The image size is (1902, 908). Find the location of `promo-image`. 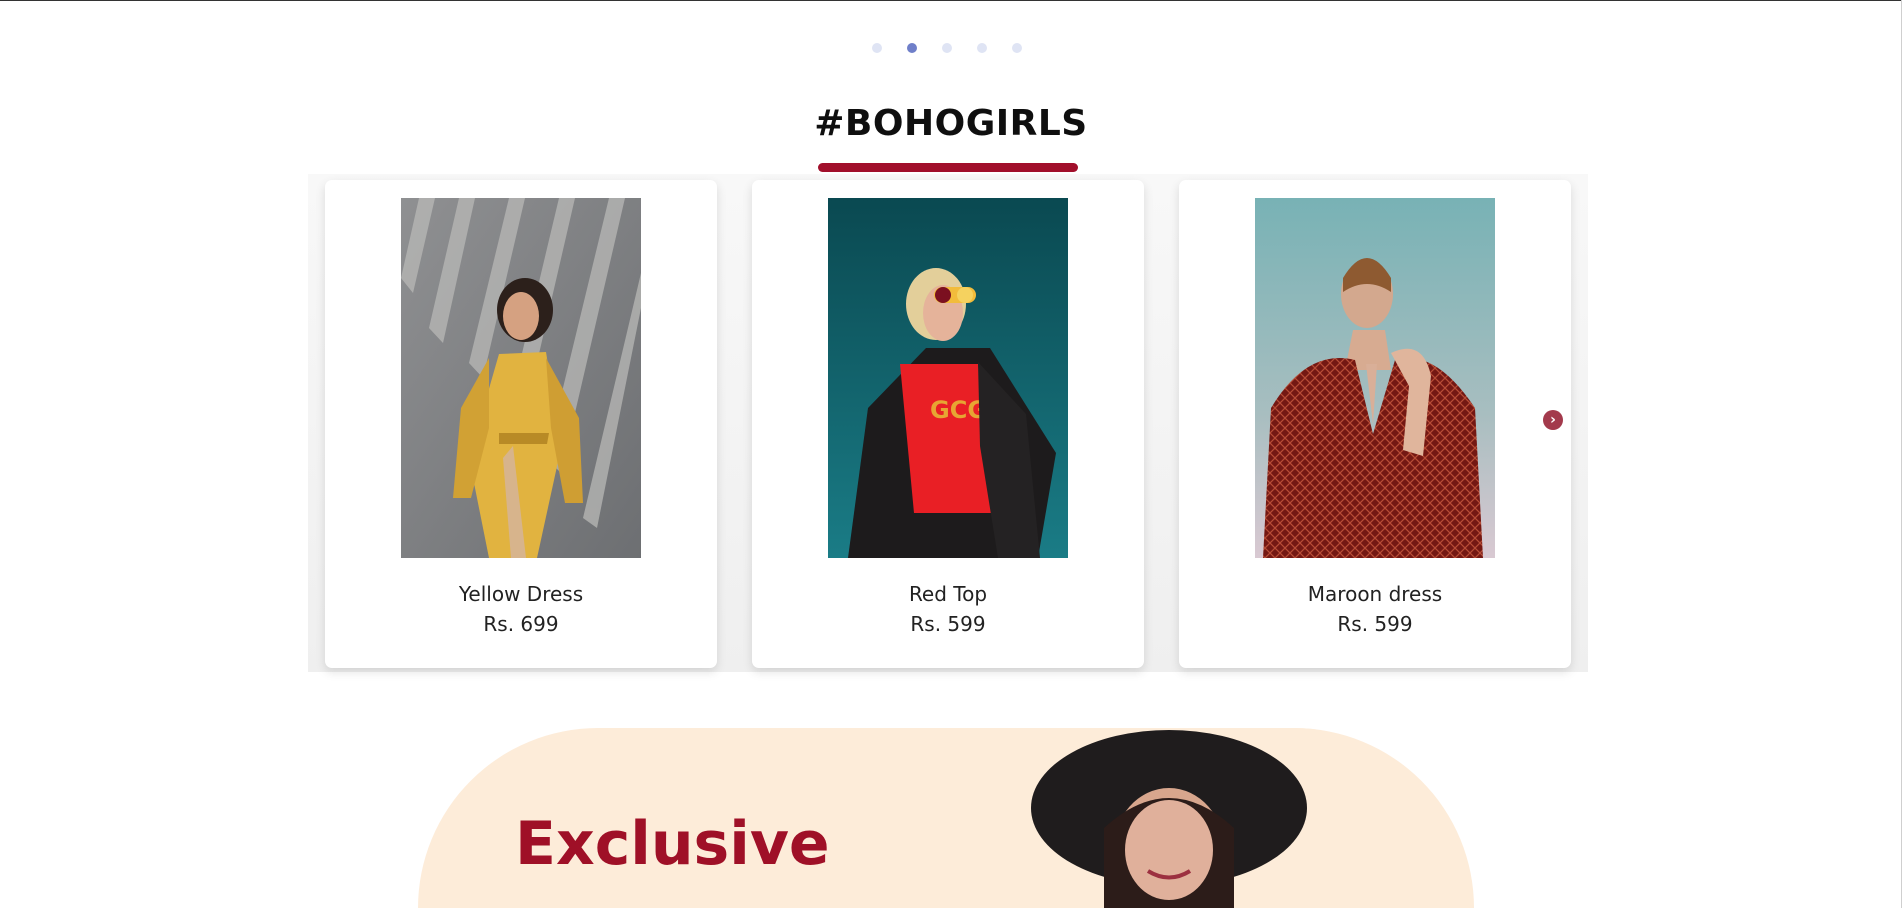

promo-image is located at coordinates (1170, 818).